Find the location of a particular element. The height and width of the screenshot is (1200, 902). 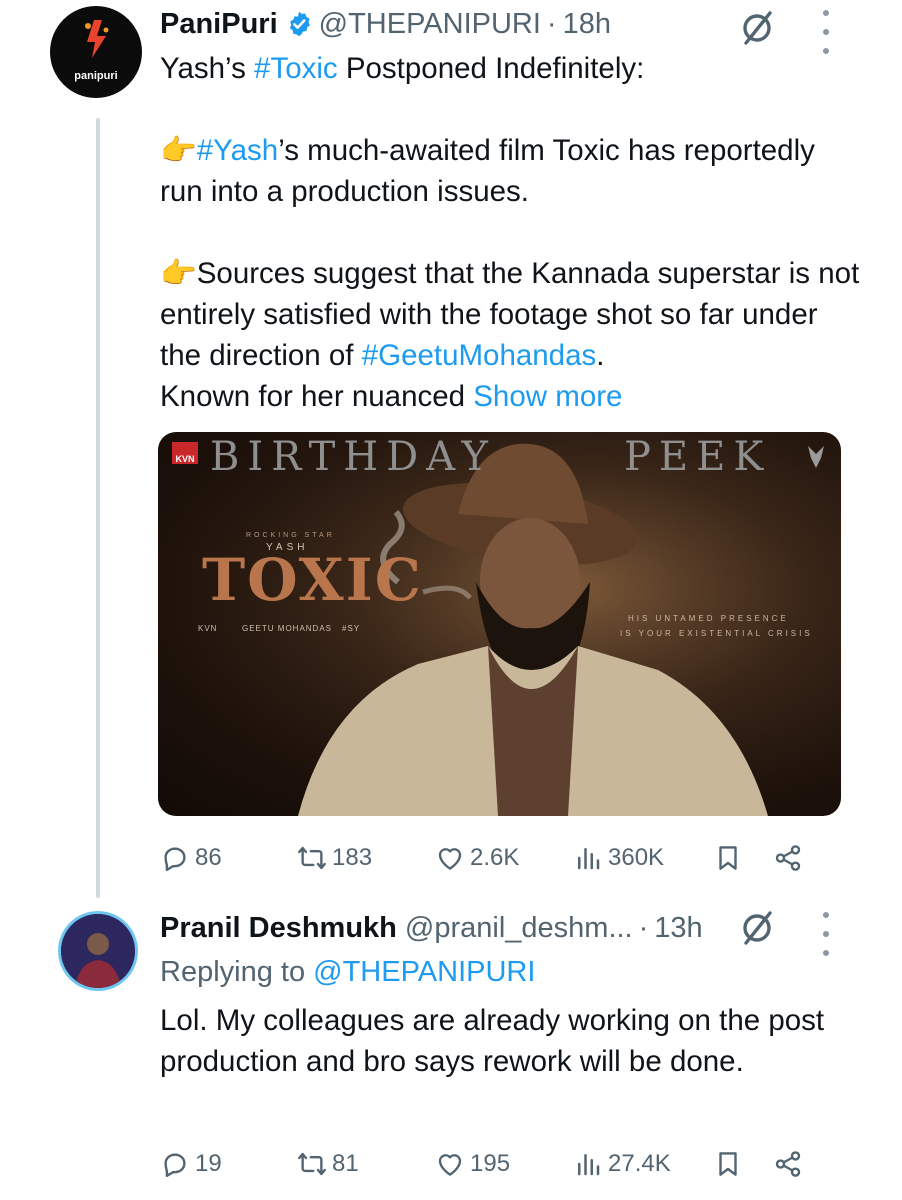

avatar-text: panipuri is located at coordinates (96, 76).